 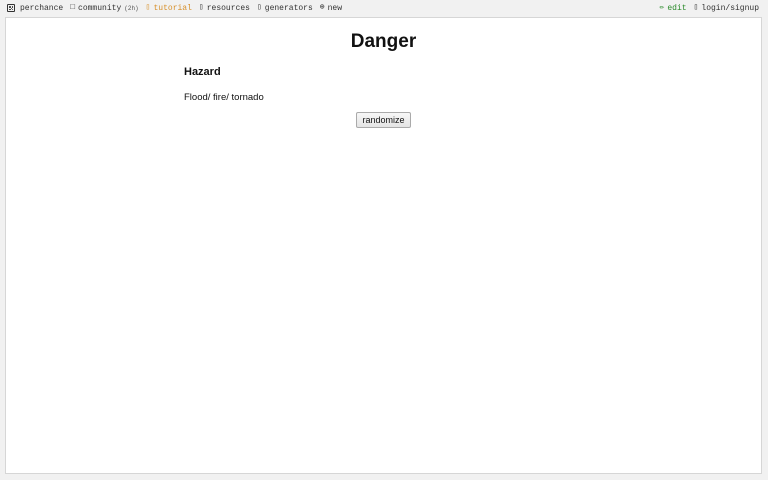 I want to click on dice-icon, so click(x=11, y=8).